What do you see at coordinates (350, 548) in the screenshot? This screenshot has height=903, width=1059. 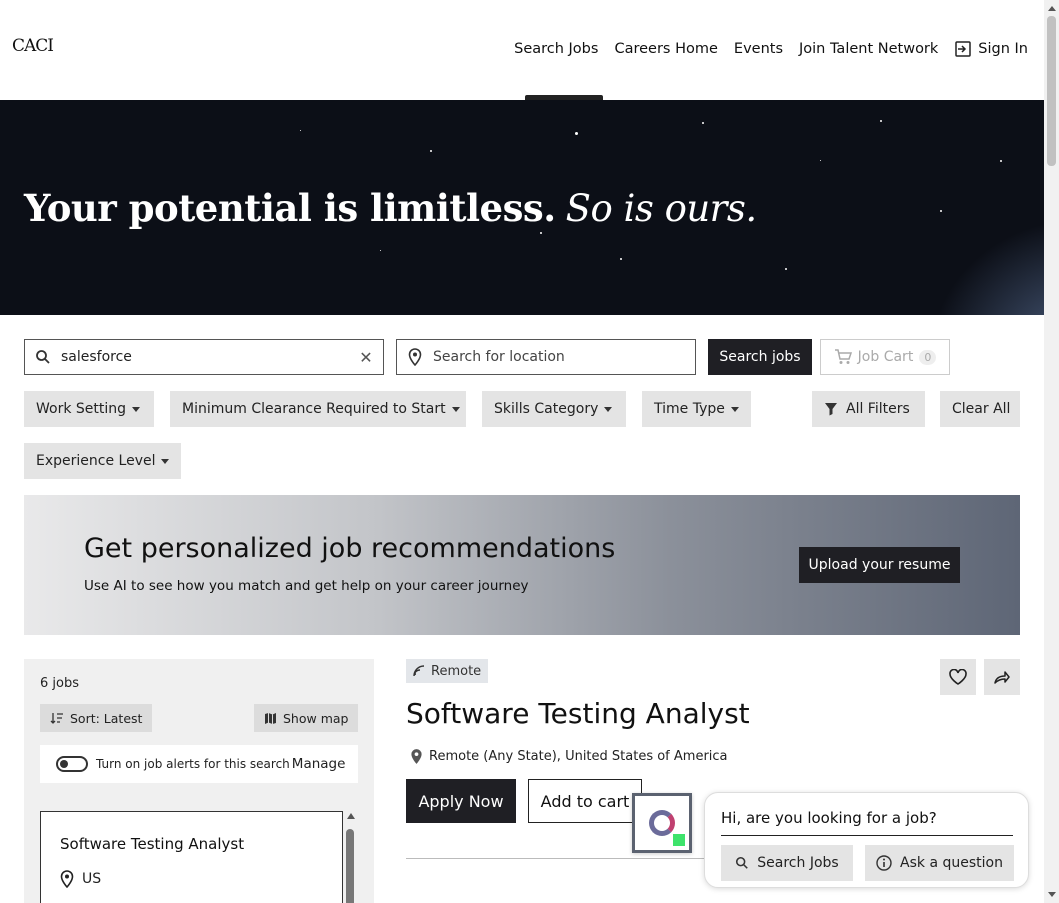 I see `banner-title: Get personalized job recommendations` at bounding box center [350, 548].